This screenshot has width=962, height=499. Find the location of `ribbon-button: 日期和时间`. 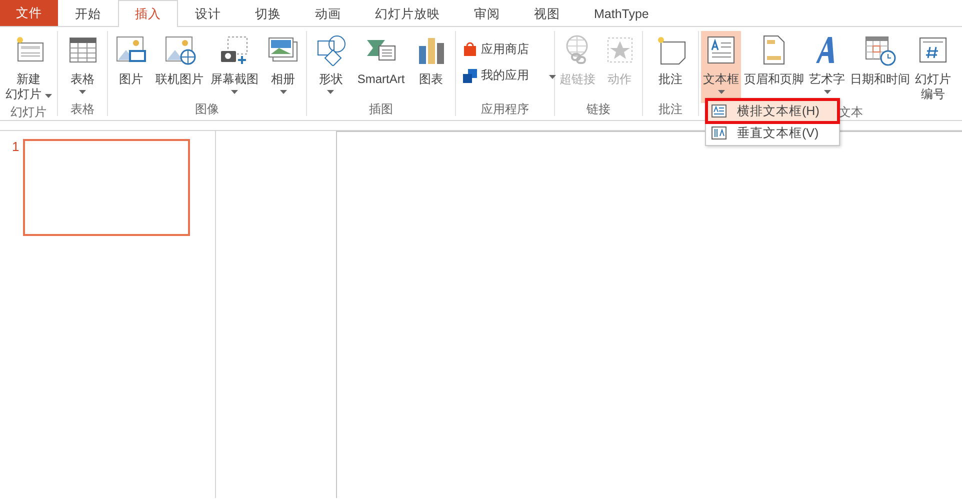

ribbon-button: 日期和时间 is located at coordinates (880, 67).